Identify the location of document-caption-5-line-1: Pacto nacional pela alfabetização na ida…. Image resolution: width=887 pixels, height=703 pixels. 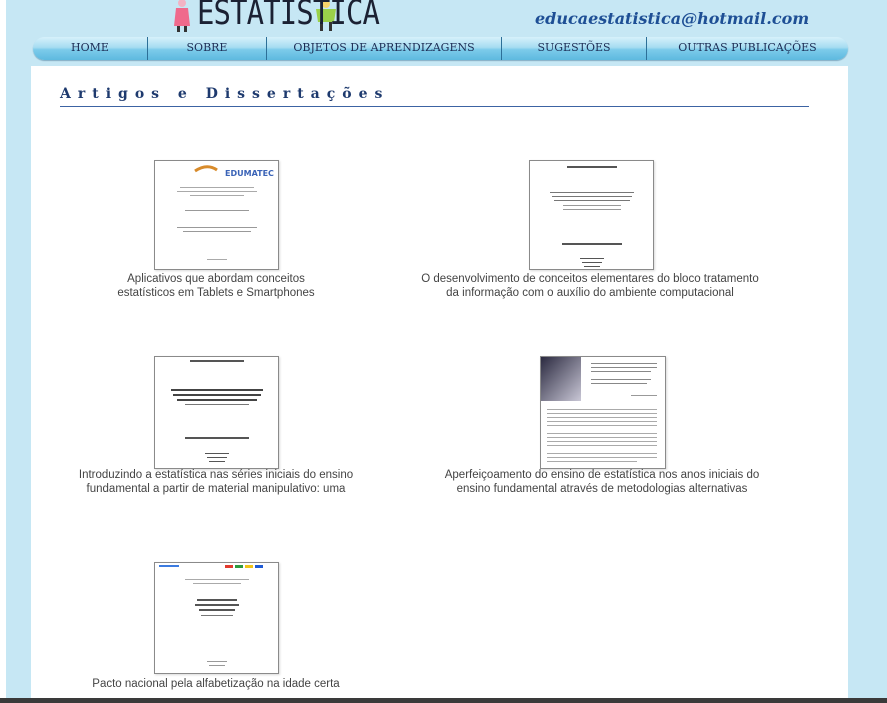
(216, 684).